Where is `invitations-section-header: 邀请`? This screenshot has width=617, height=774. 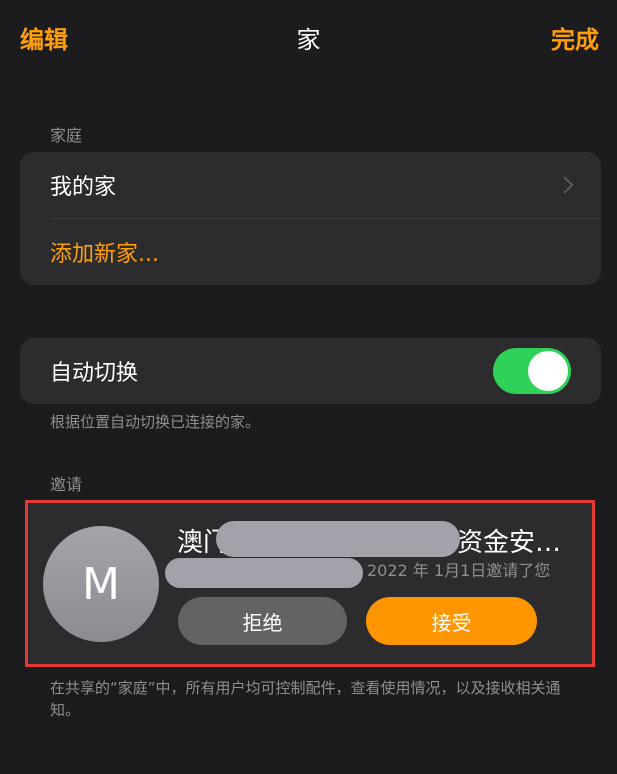
invitations-section-header: 邀请 is located at coordinates (66, 484).